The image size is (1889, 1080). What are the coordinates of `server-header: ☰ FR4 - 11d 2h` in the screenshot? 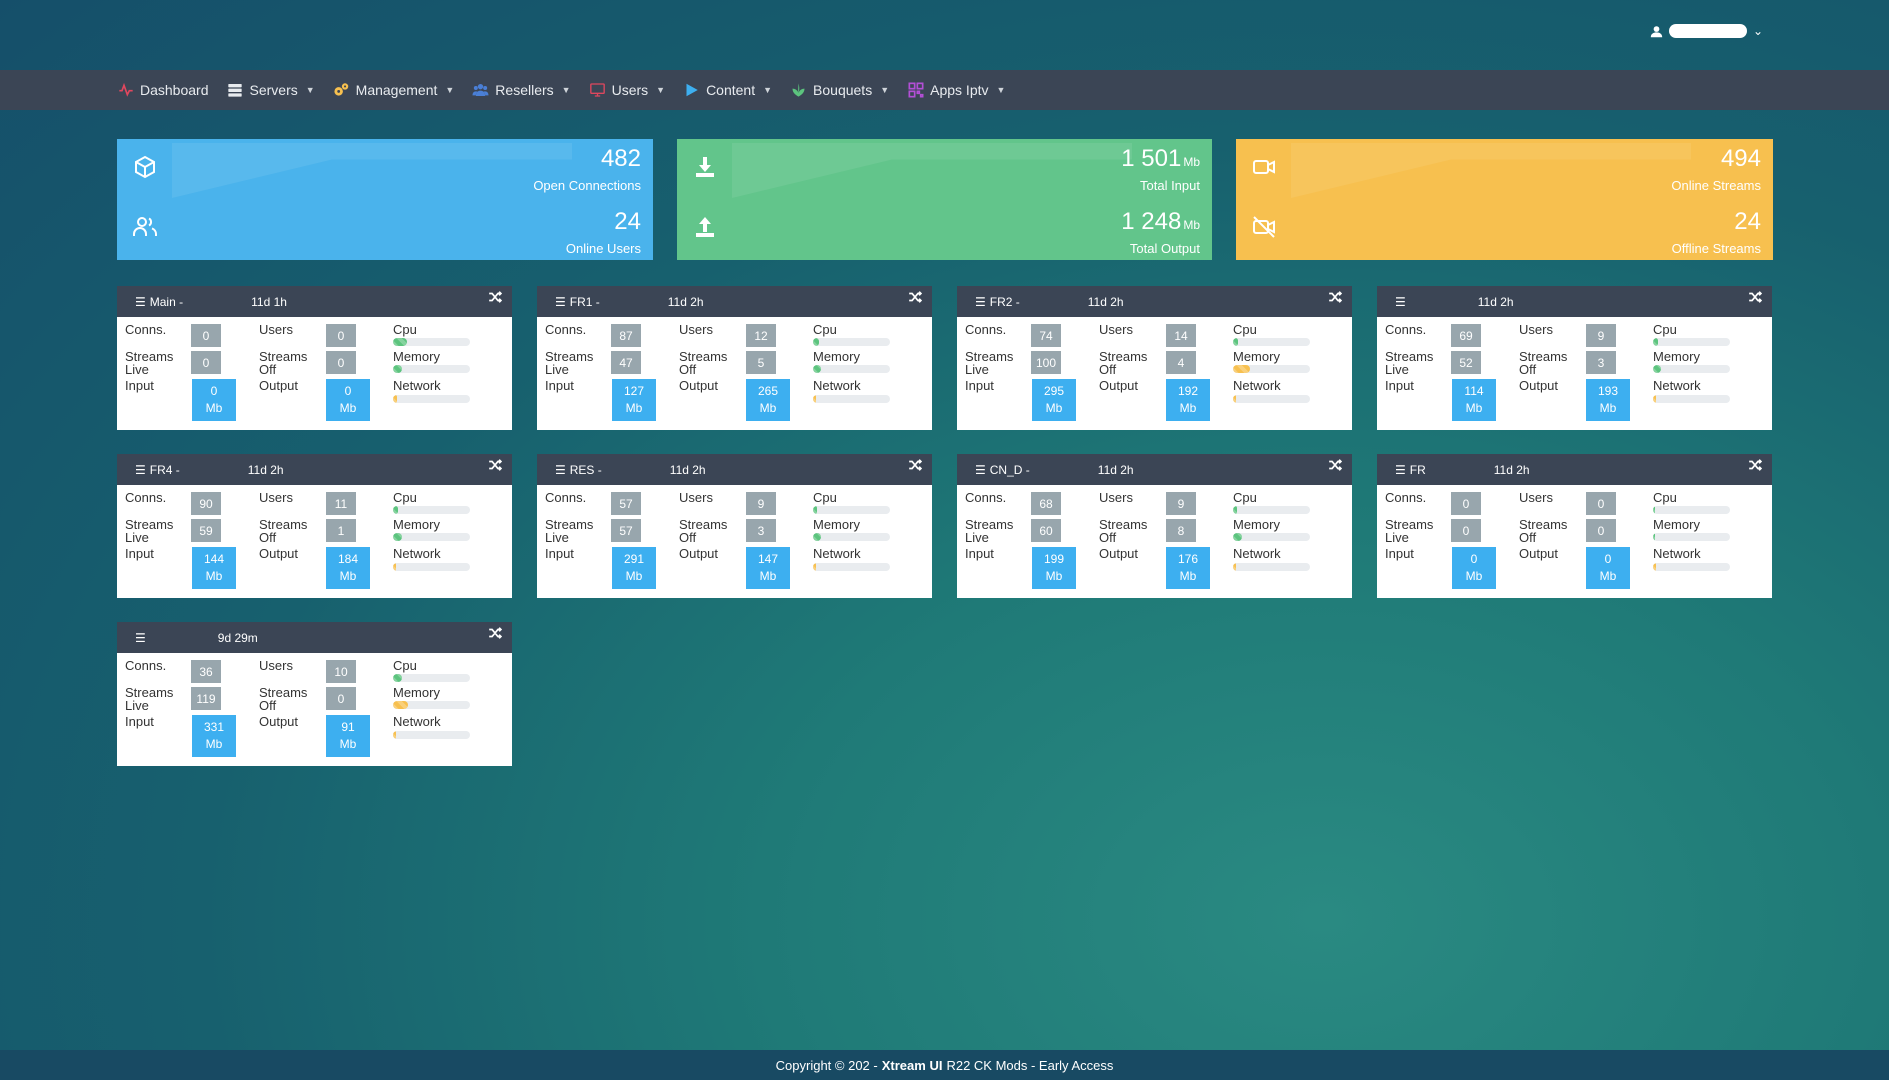 It's located at (314, 469).